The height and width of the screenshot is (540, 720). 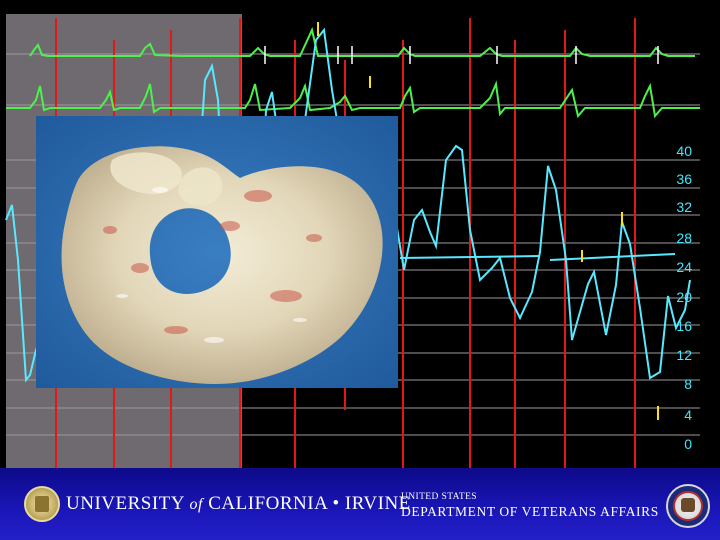 I want to click on uci-name-part2: CALIFORNIA • IRVINE, so click(x=309, y=503).